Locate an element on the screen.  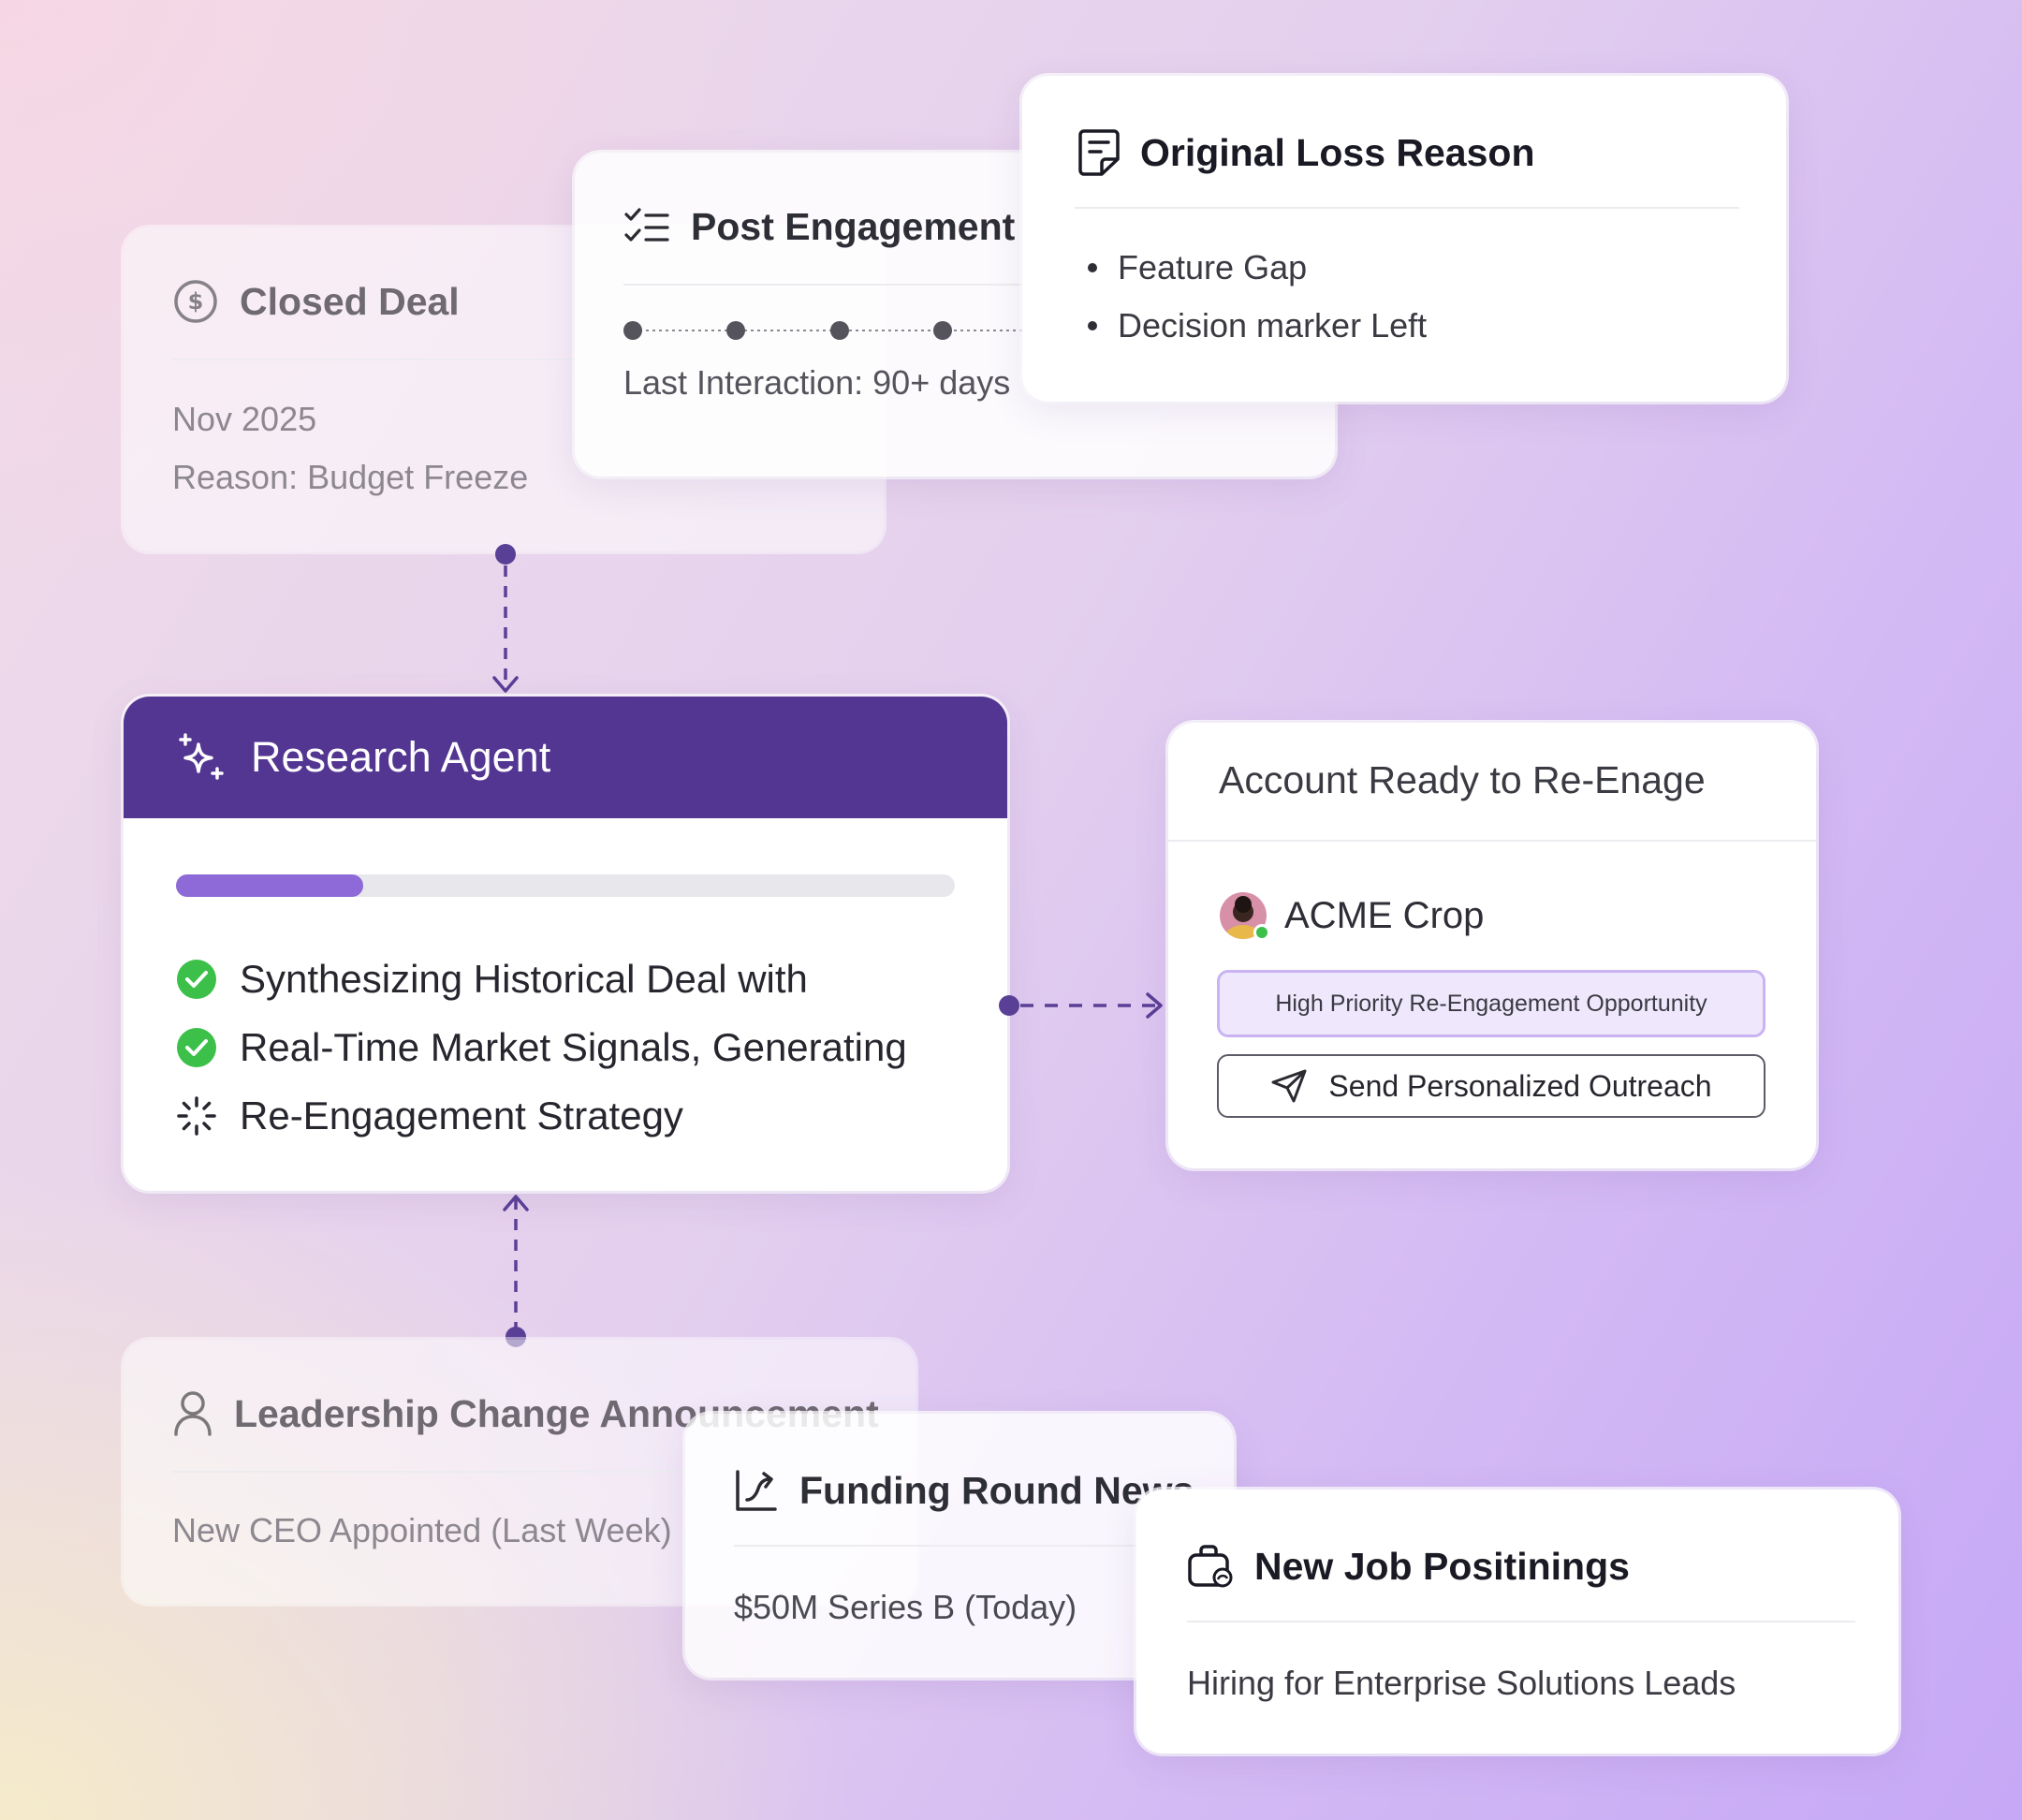
loss-reason-item: Decision marker Left is located at coordinates (1257, 325).